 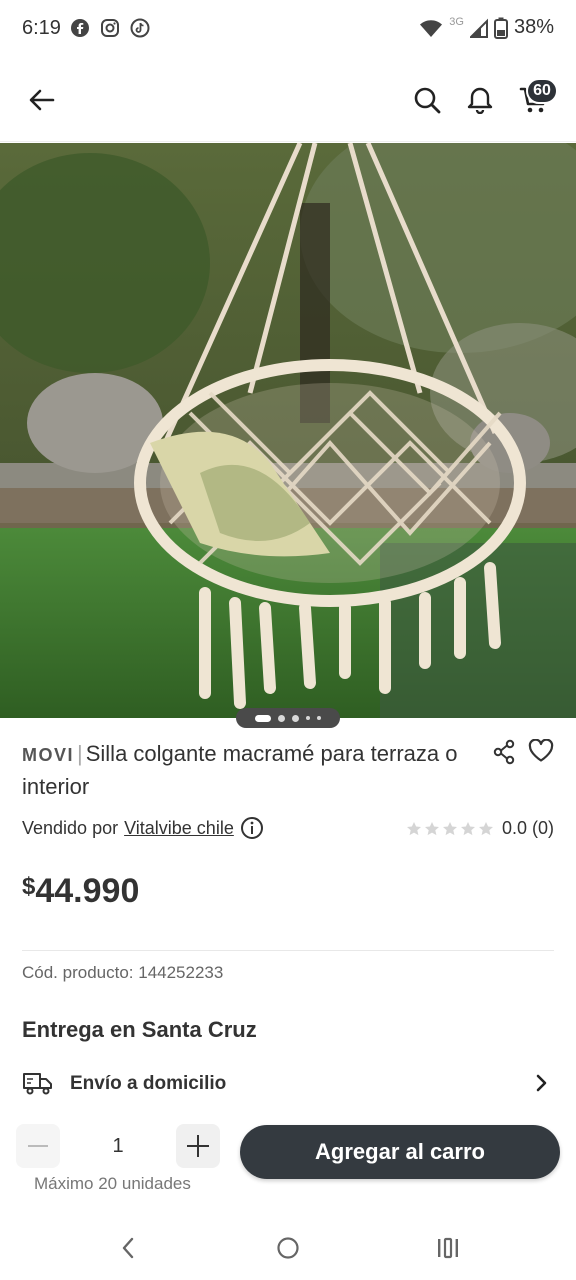 What do you see at coordinates (263, 718) in the screenshot?
I see `carousel-dot-active` at bounding box center [263, 718].